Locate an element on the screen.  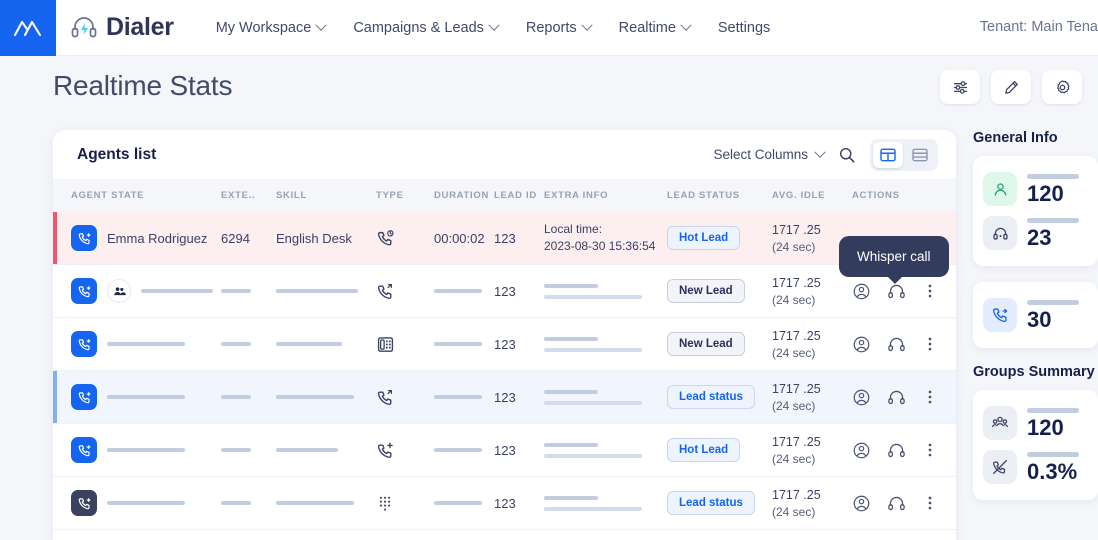
brand: Dialer is located at coordinates (119, 27).